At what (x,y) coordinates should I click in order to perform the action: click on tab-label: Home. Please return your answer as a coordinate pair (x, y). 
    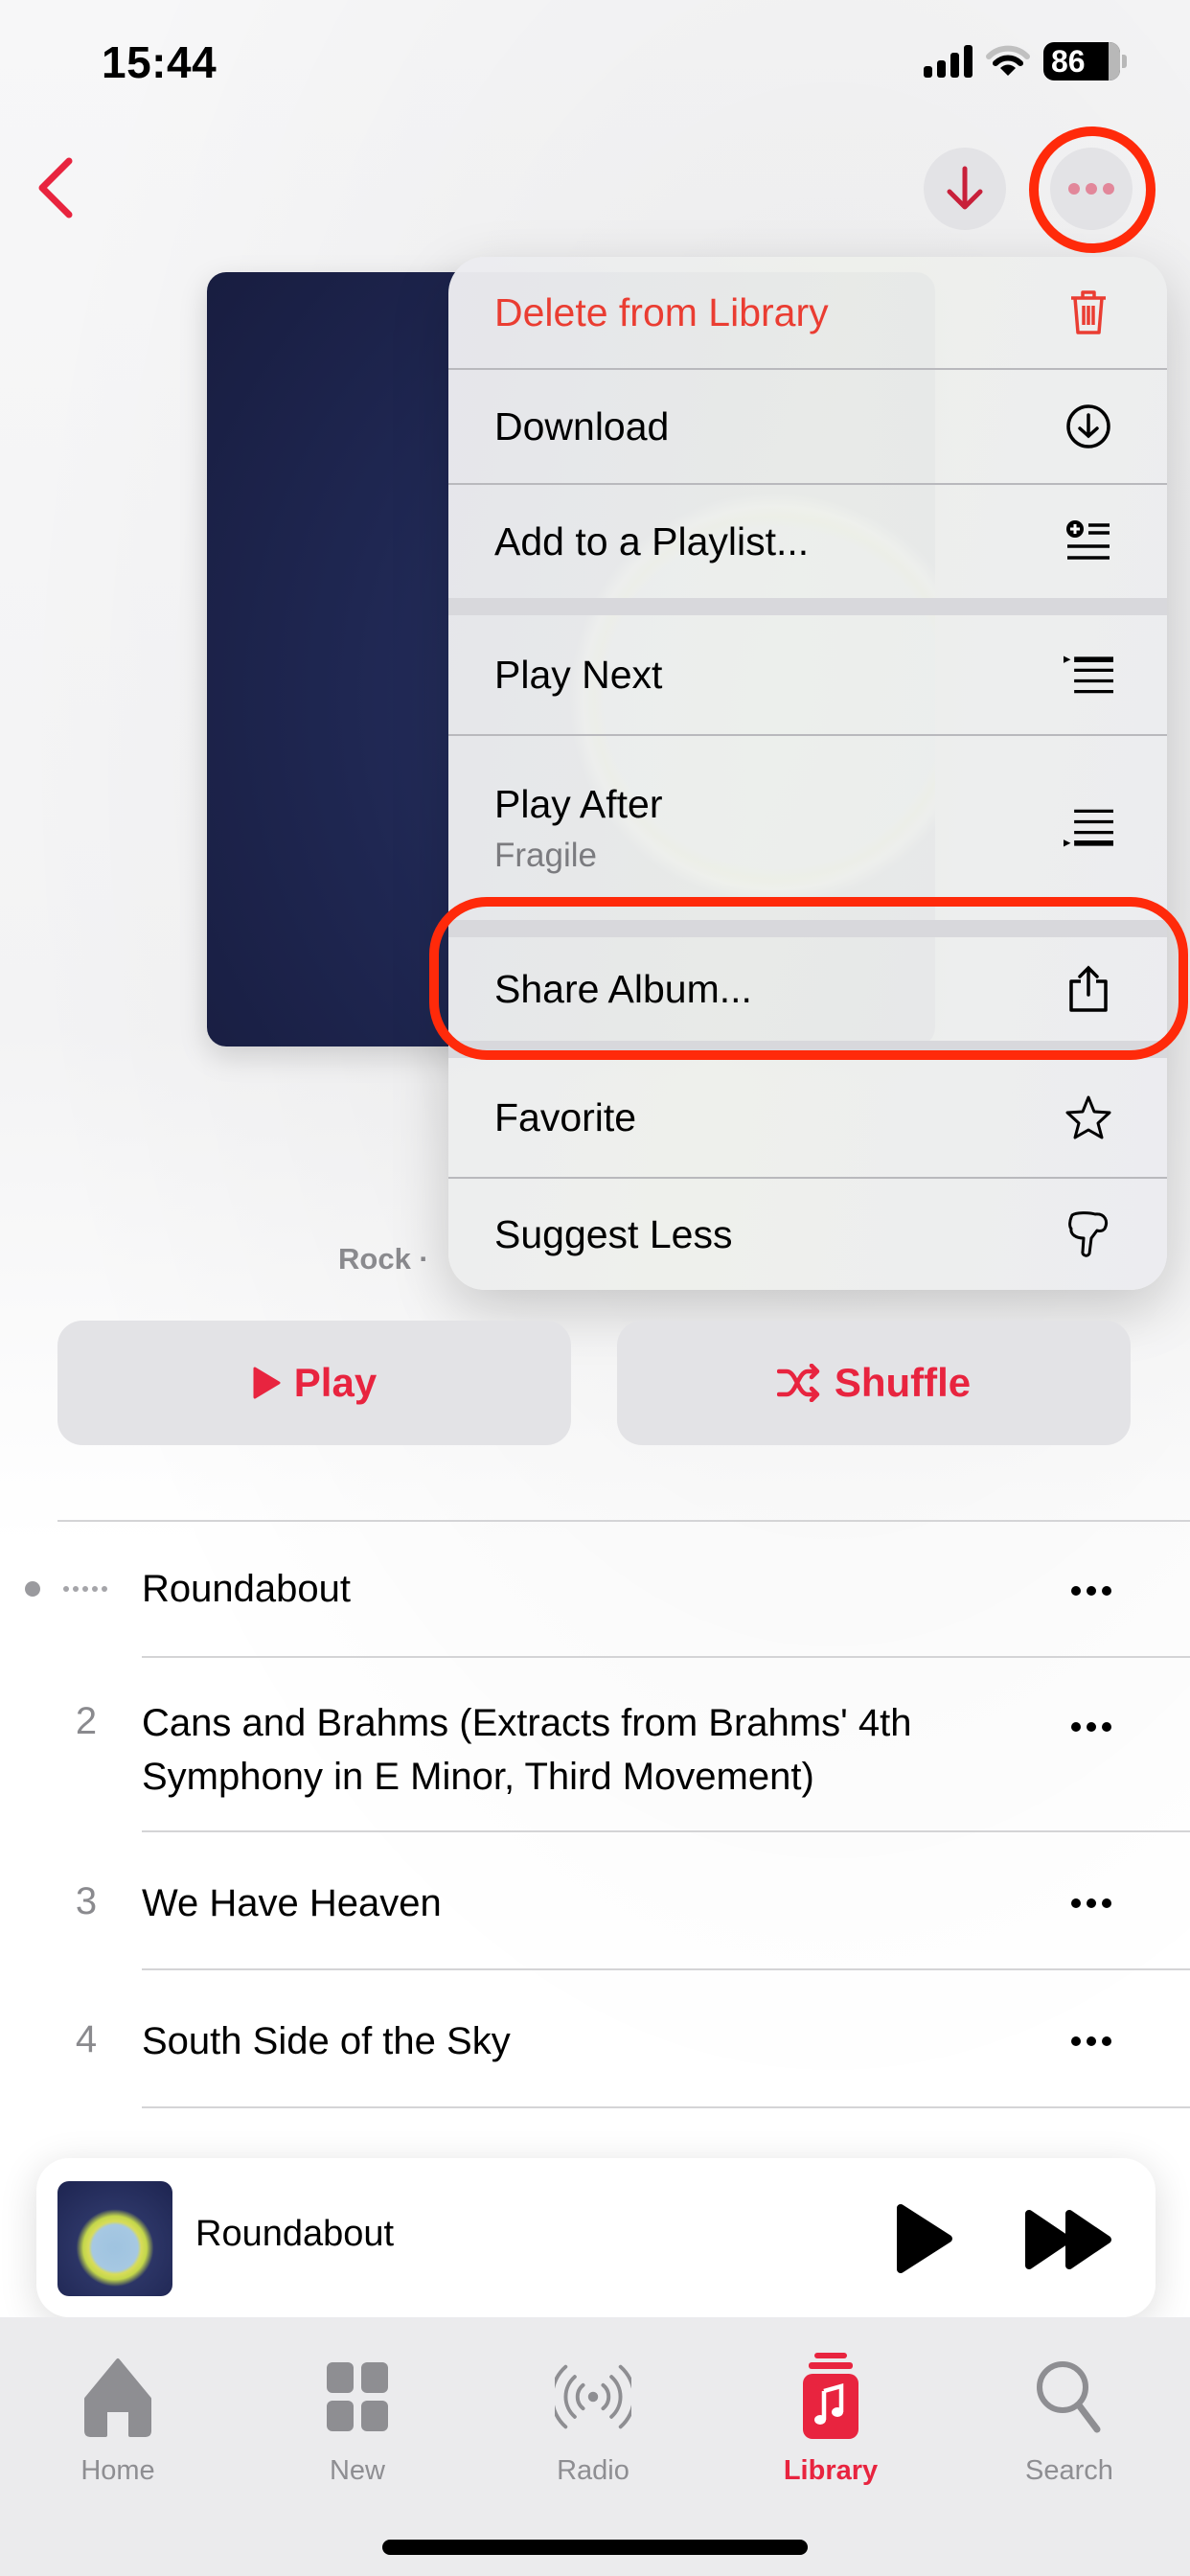
    Looking at the image, I should click on (118, 2470).